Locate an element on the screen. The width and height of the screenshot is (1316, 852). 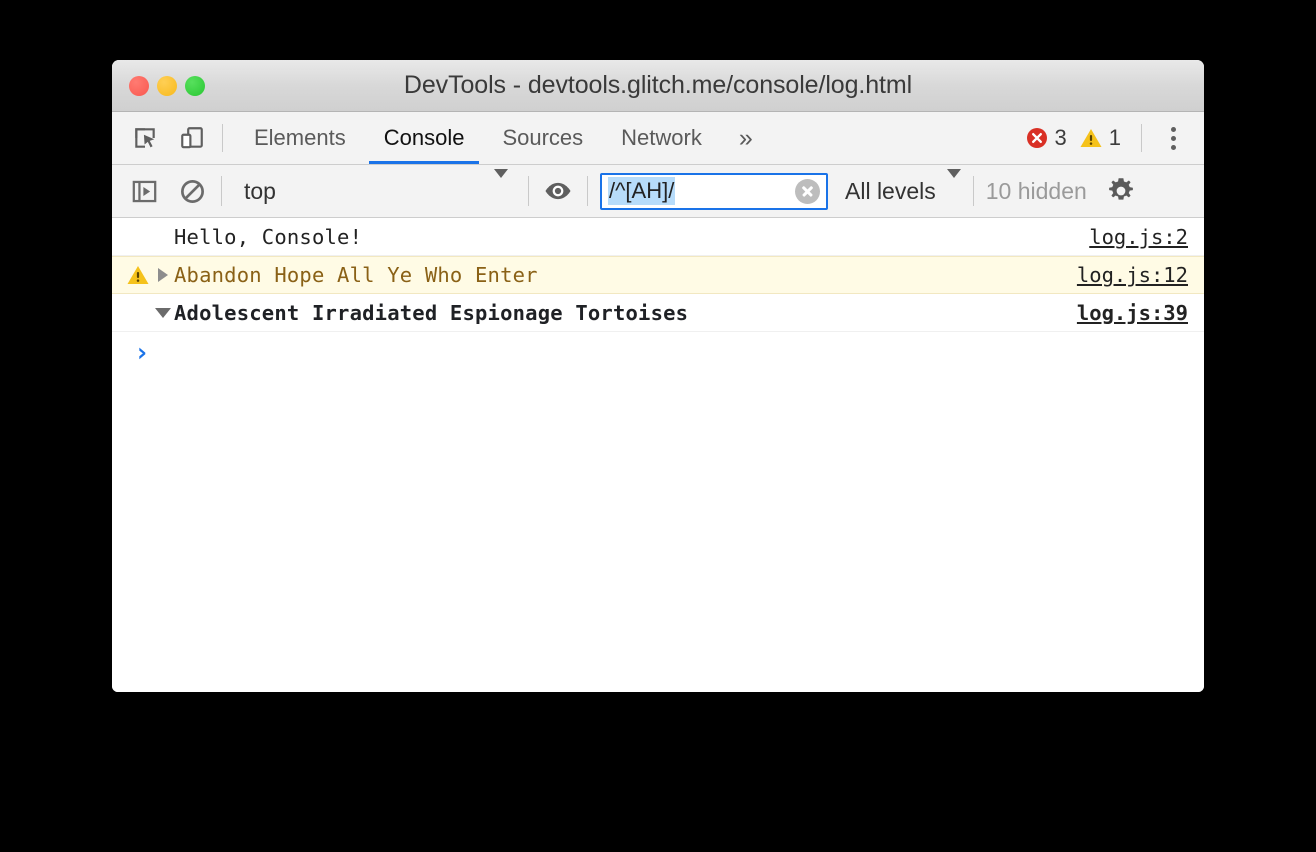
message-text: Abandon Hope All Ye Who Enter is located at coordinates (356, 275).